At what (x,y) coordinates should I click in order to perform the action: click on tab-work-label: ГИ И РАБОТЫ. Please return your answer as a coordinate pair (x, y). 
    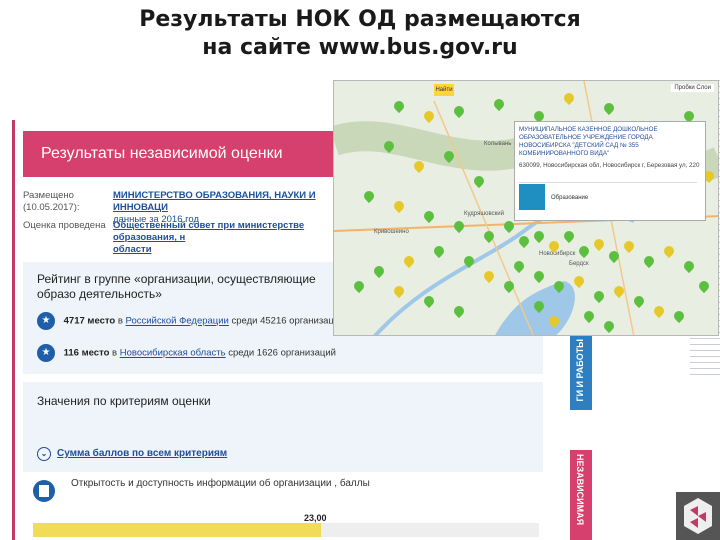
    Looking at the image, I should click on (580, 370).